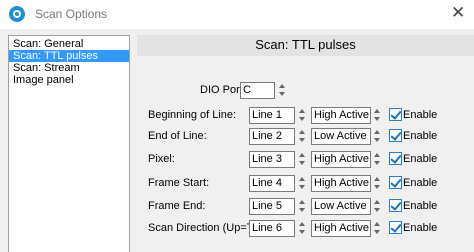 Image resolution: width=474 pixels, height=252 pixels. I want to click on enable-checkbox-end-of-line, so click(395, 135).